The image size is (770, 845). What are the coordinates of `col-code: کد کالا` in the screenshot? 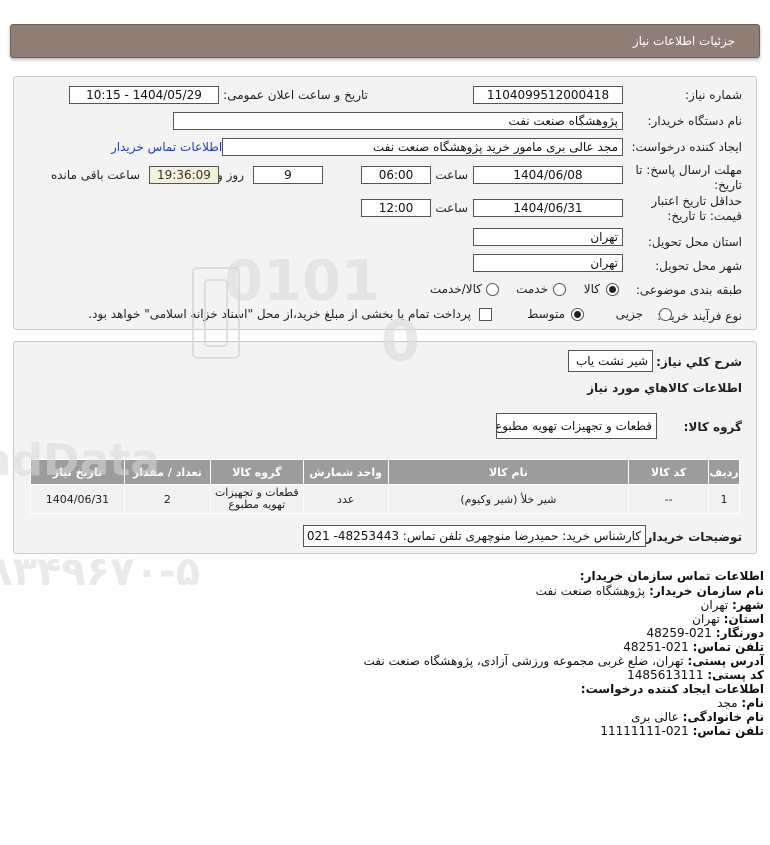 It's located at (669, 472).